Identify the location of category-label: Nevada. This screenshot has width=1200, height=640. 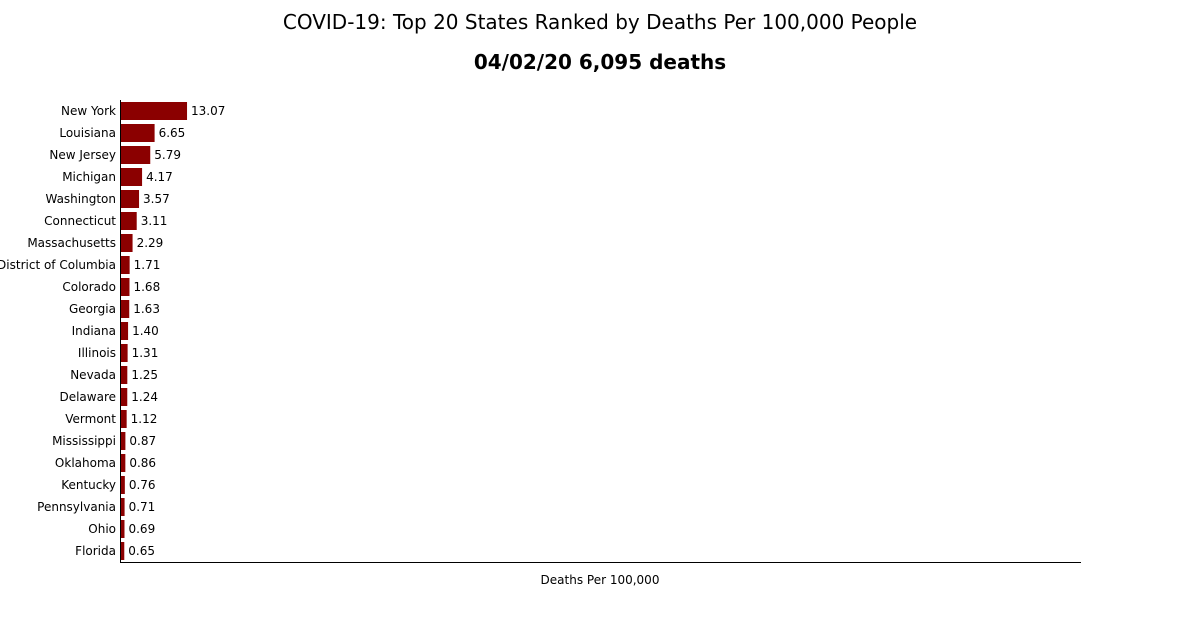
(93, 375).